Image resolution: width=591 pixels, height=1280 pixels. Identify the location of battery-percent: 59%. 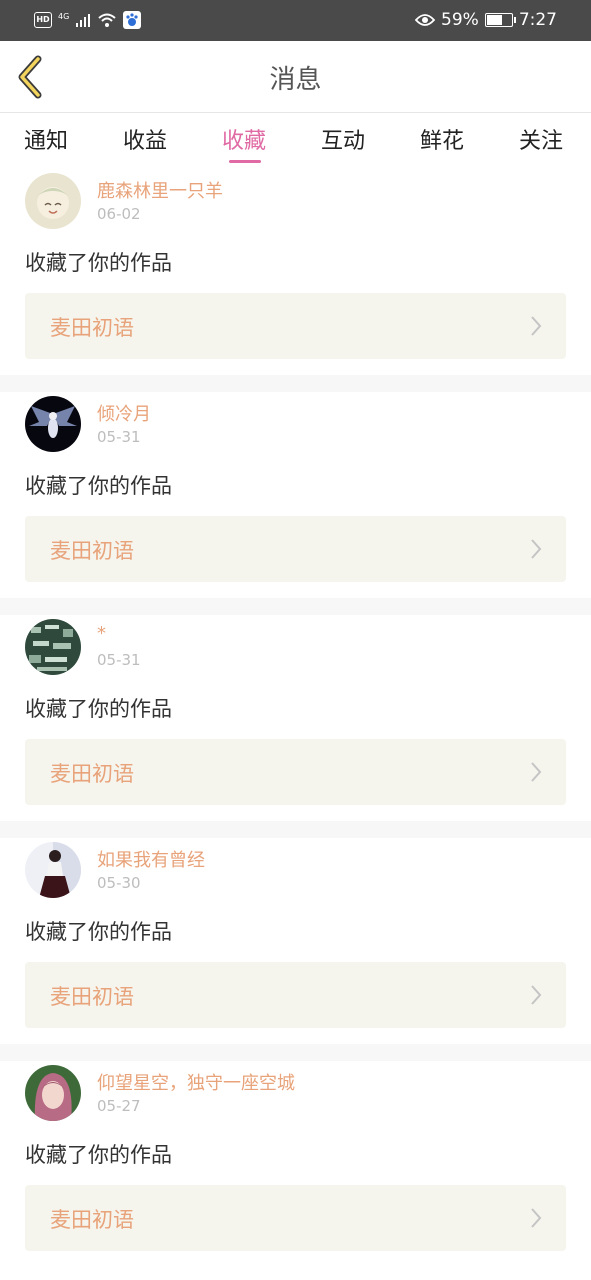
(460, 20).